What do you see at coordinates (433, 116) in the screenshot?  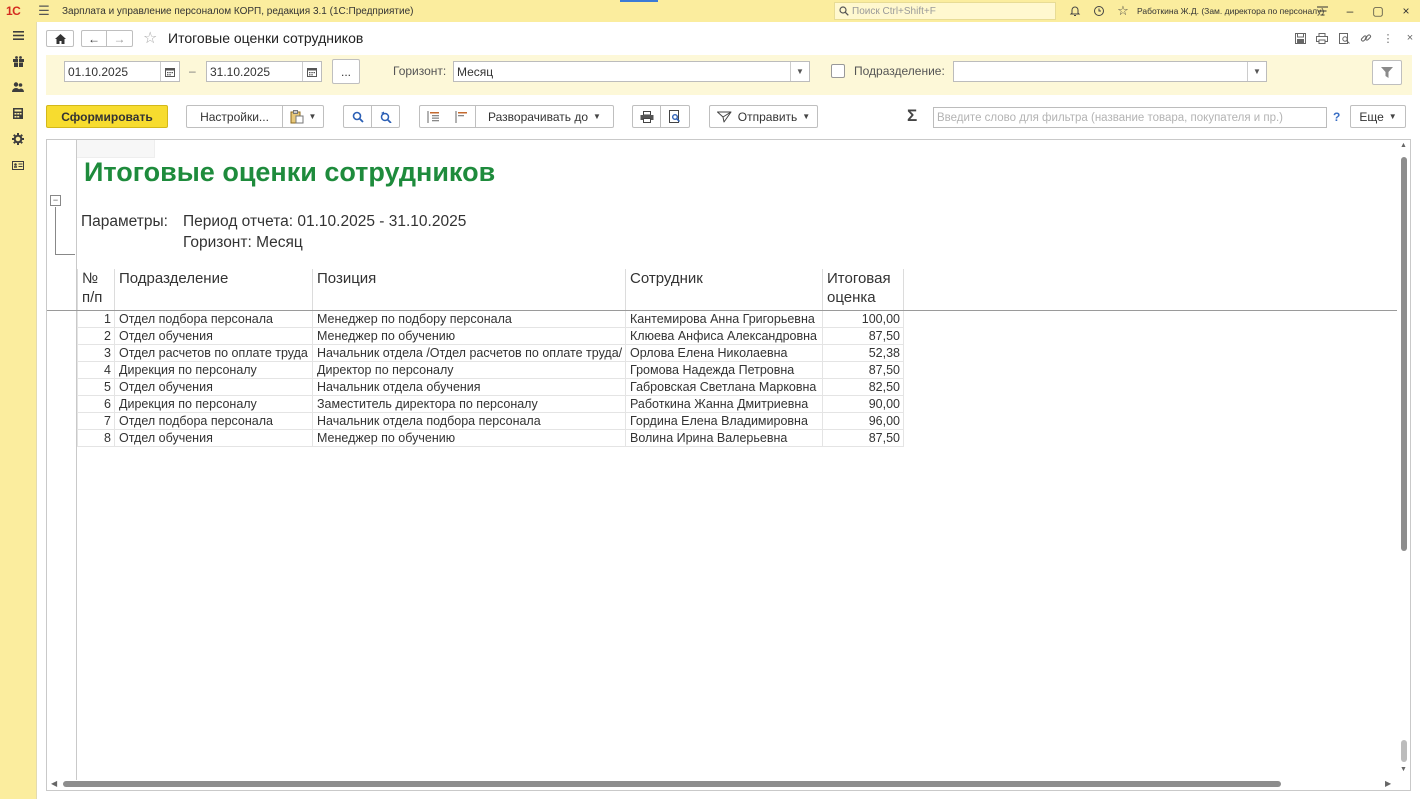 I see `expand-all-button` at bounding box center [433, 116].